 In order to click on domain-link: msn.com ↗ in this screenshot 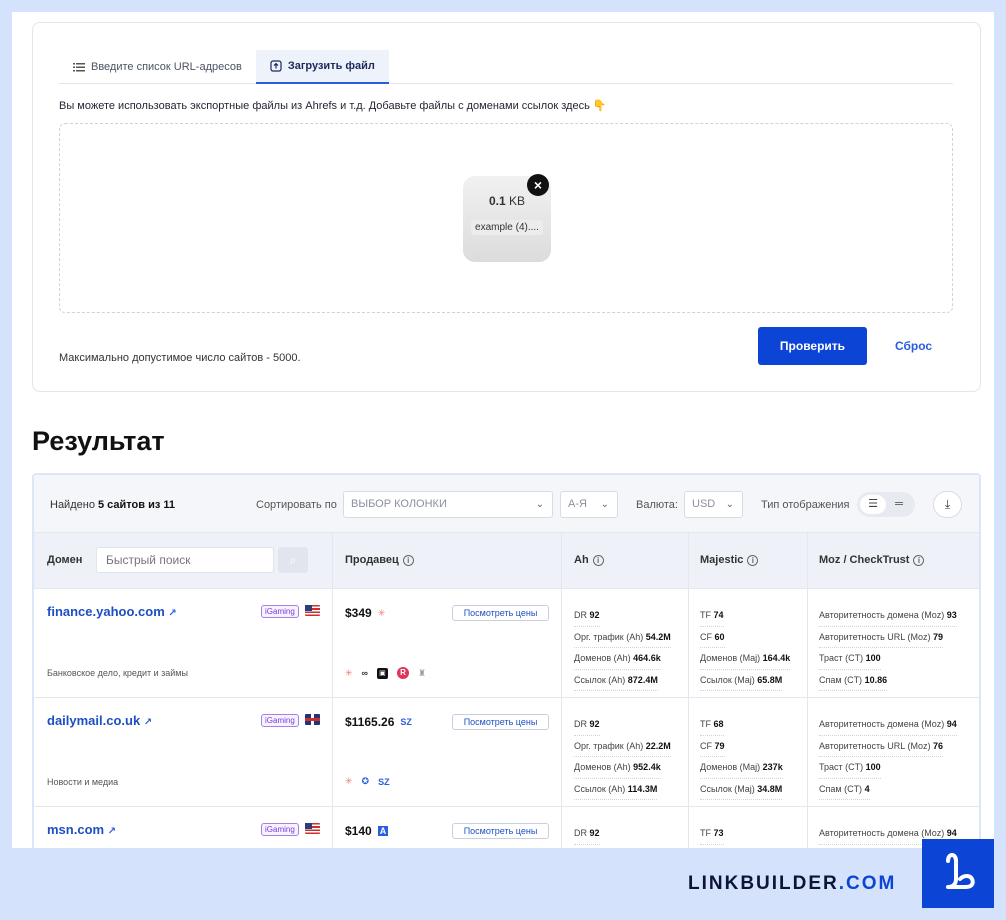, I will do `click(81, 829)`.